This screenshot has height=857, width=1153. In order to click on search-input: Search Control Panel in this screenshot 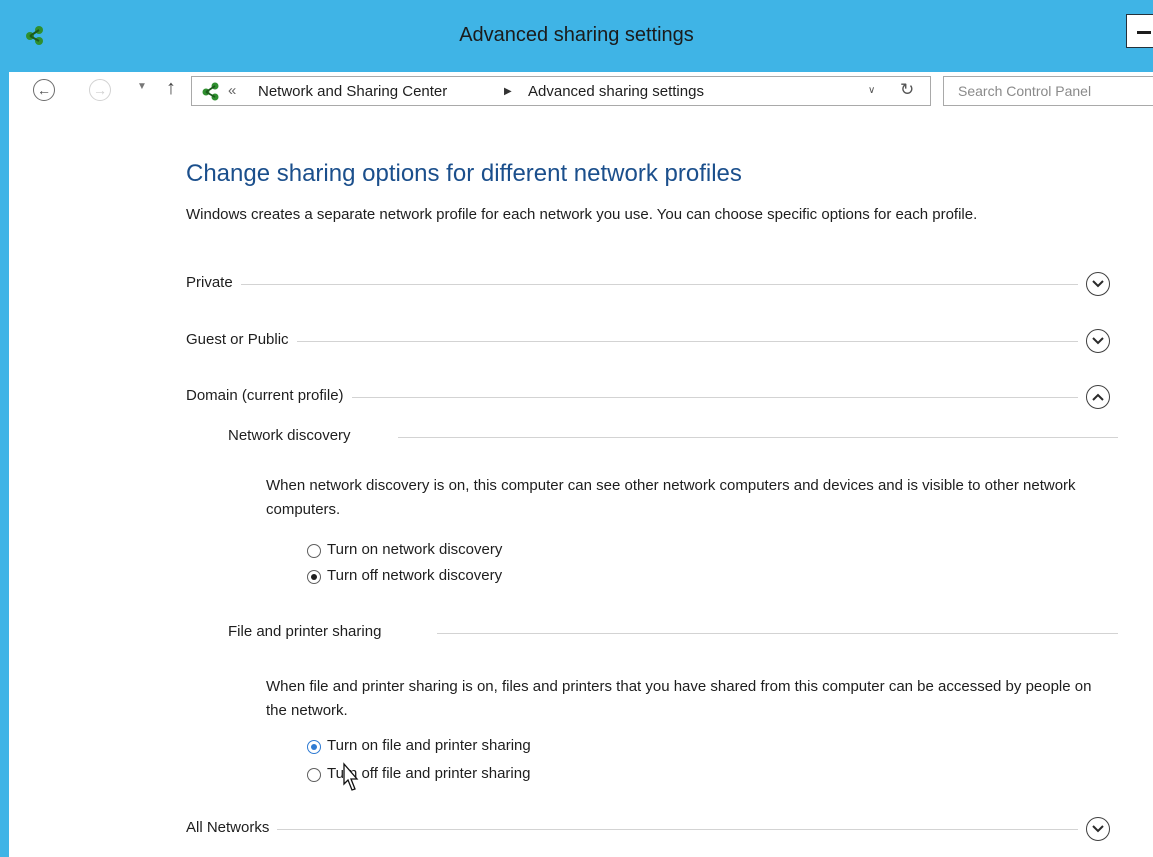, I will do `click(1048, 91)`.